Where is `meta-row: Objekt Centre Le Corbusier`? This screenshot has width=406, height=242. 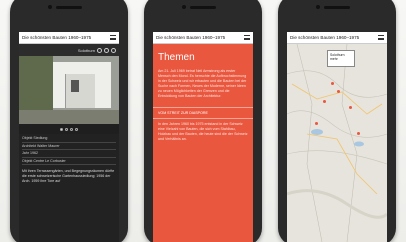 meta-row: Objekt Centre Le Corbusier is located at coordinates (69, 162).